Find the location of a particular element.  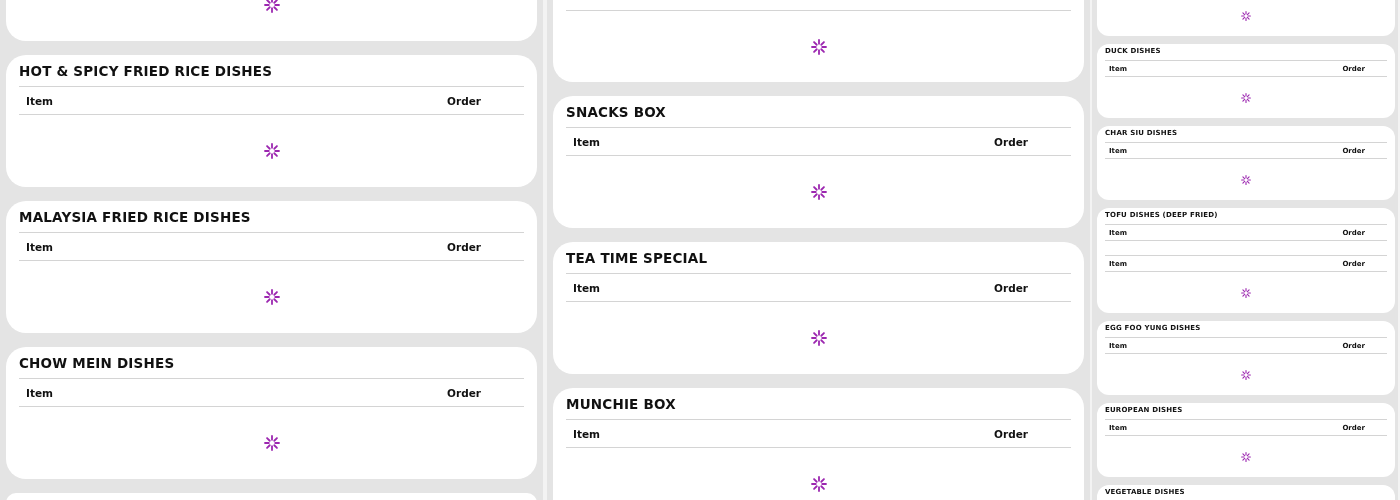

section-title: SNACKS BOX is located at coordinates (818, 112).